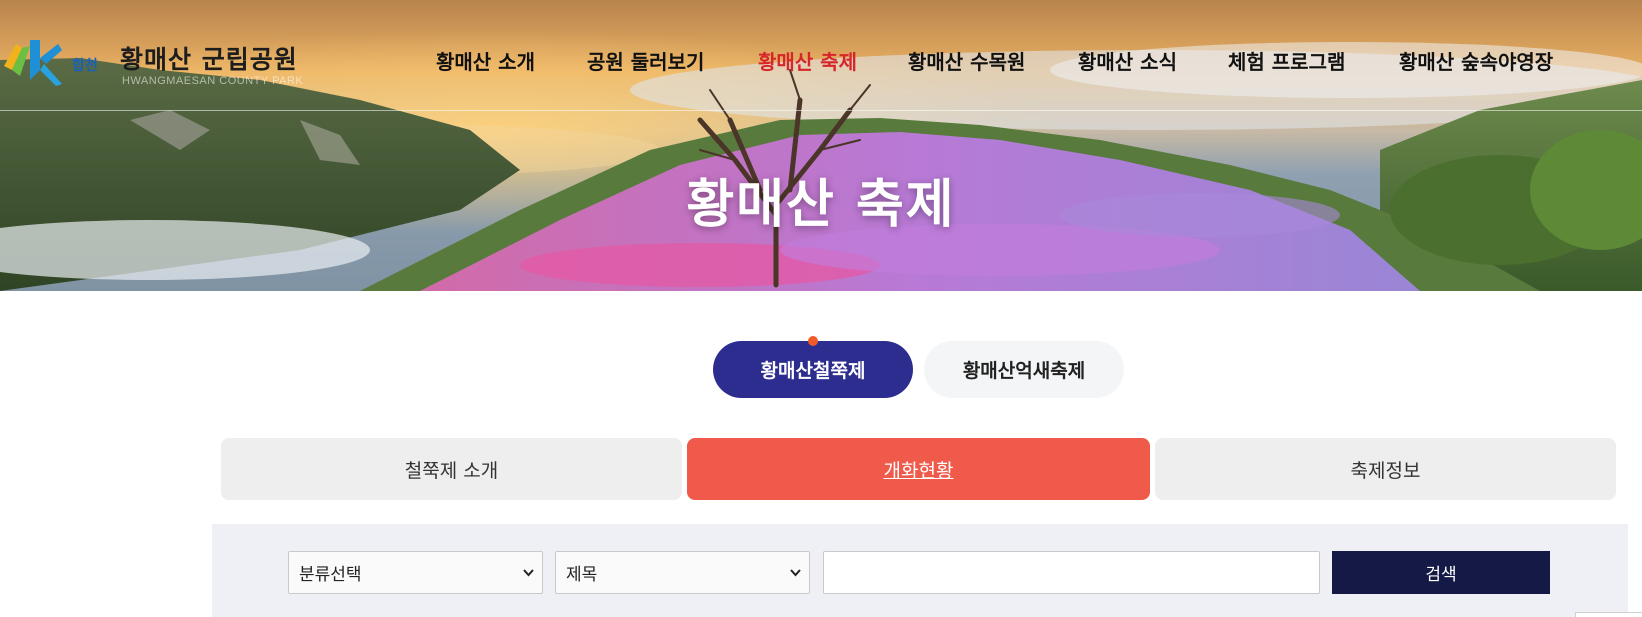 This screenshot has height=617, width=1642. Describe the element at coordinates (1024, 369) in the screenshot. I see `tab-silver-grass-festival: 황매산억새축제` at that location.